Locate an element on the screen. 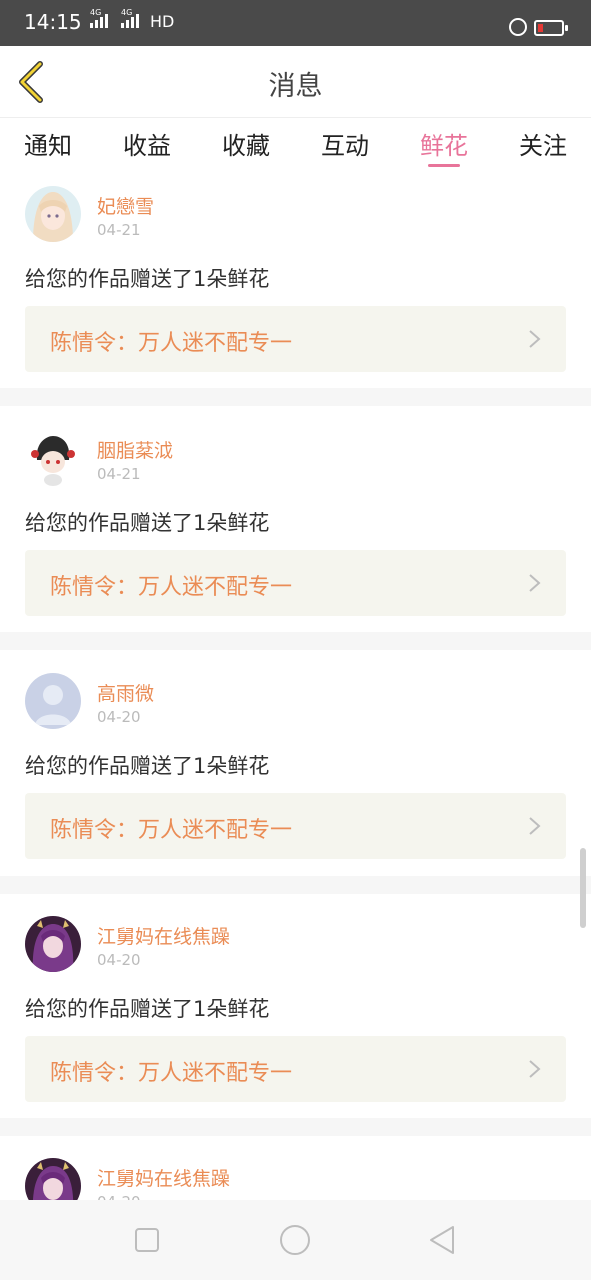 The height and width of the screenshot is (1280, 591). scrollbar is located at coordinates (583, 888).